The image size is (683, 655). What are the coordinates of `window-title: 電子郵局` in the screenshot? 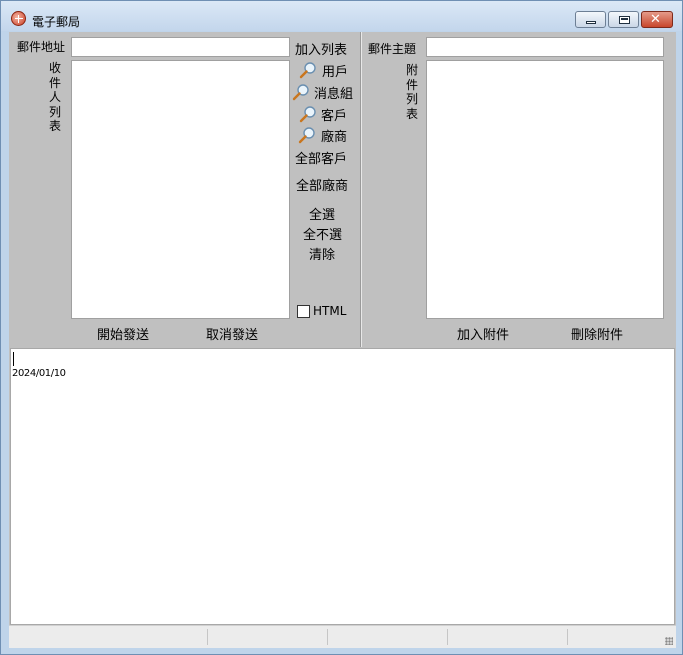 It's located at (56, 22).